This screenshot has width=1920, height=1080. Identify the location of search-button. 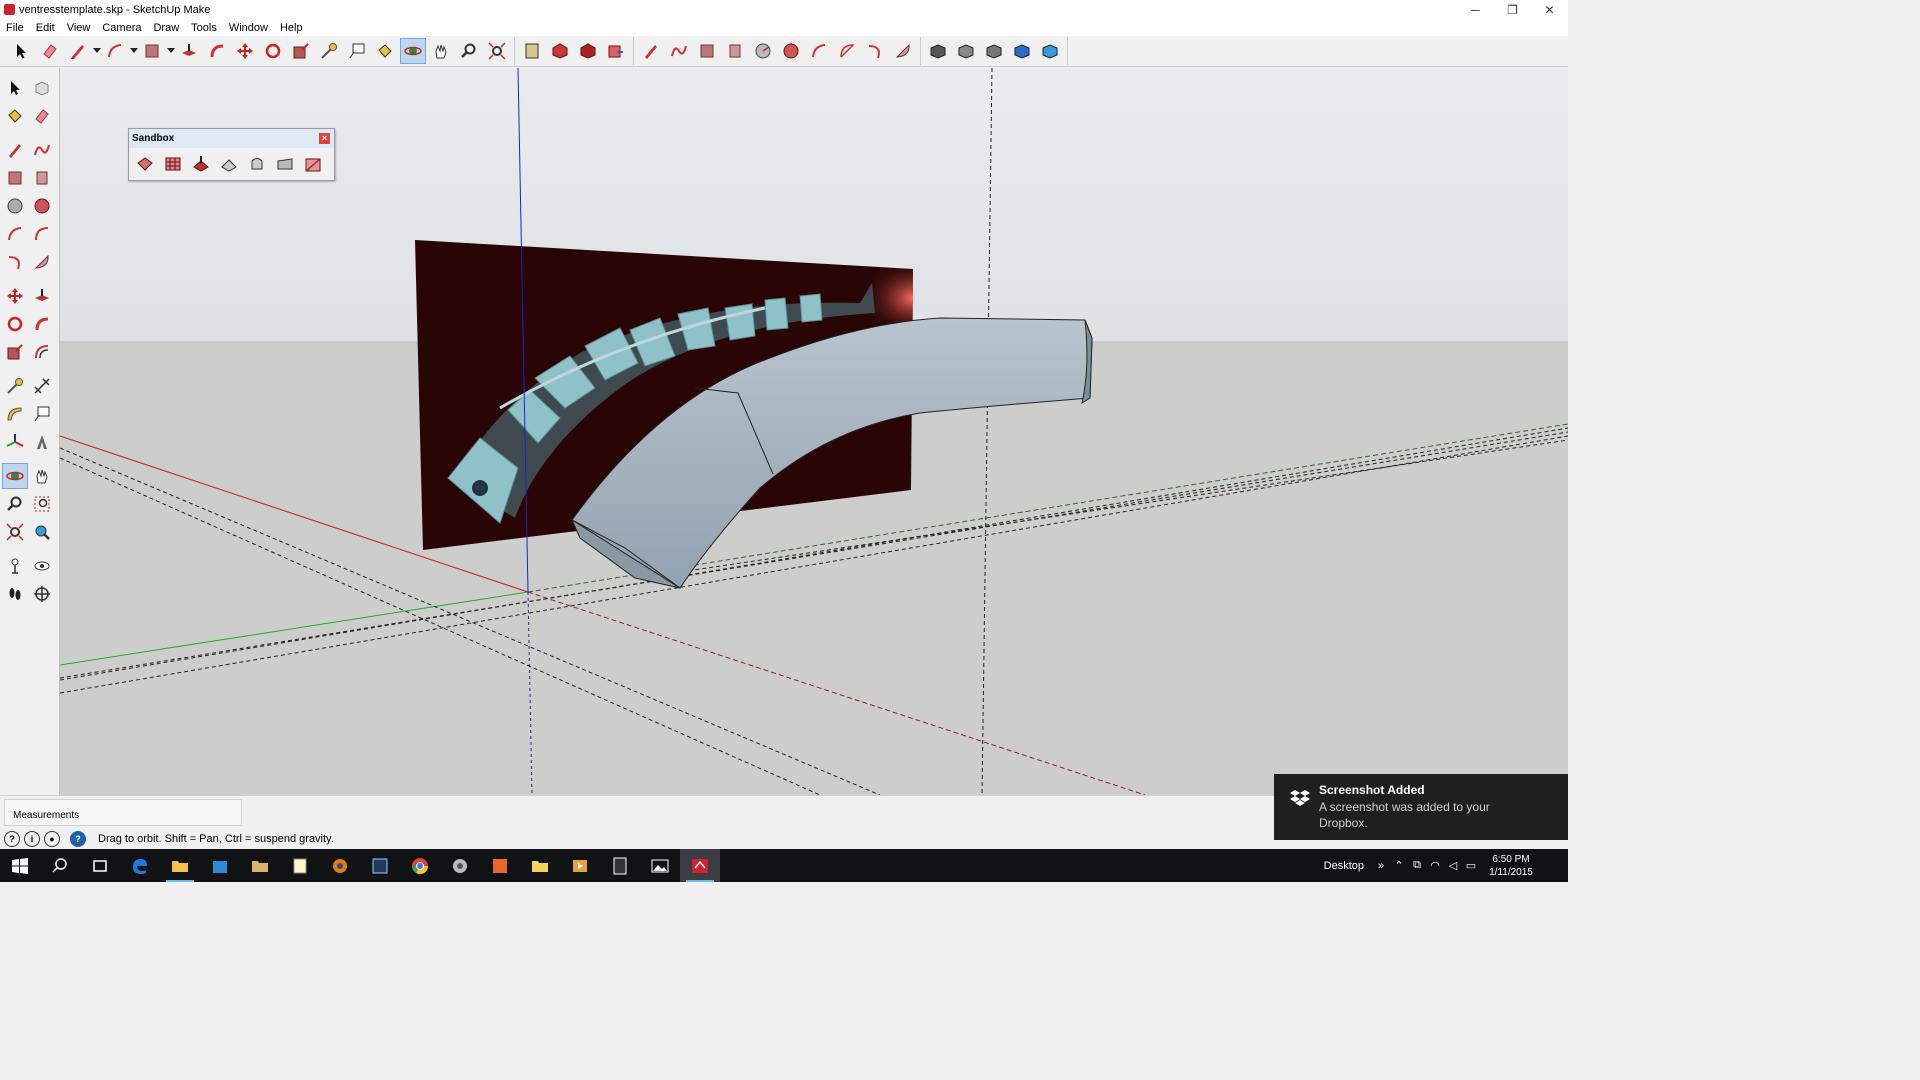
(60, 865).